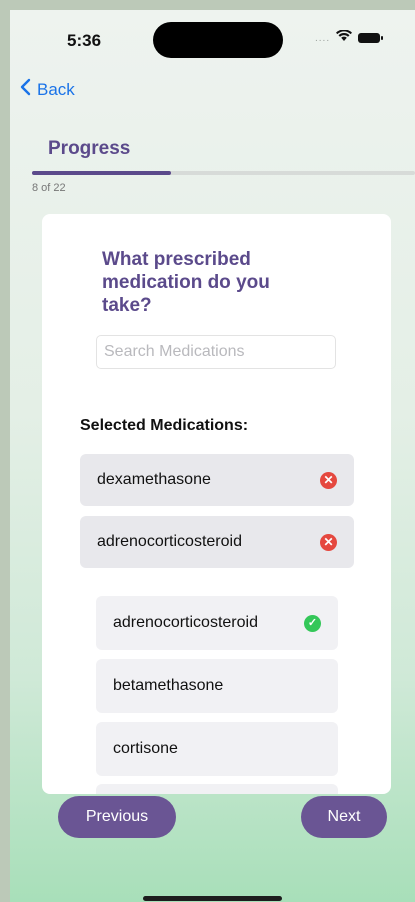 The width and height of the screenshot is (415, 902). Describe the element at coordinates (185, 622) in the screenshot. I see `option-label: adrenocorticosteroid` at that location.